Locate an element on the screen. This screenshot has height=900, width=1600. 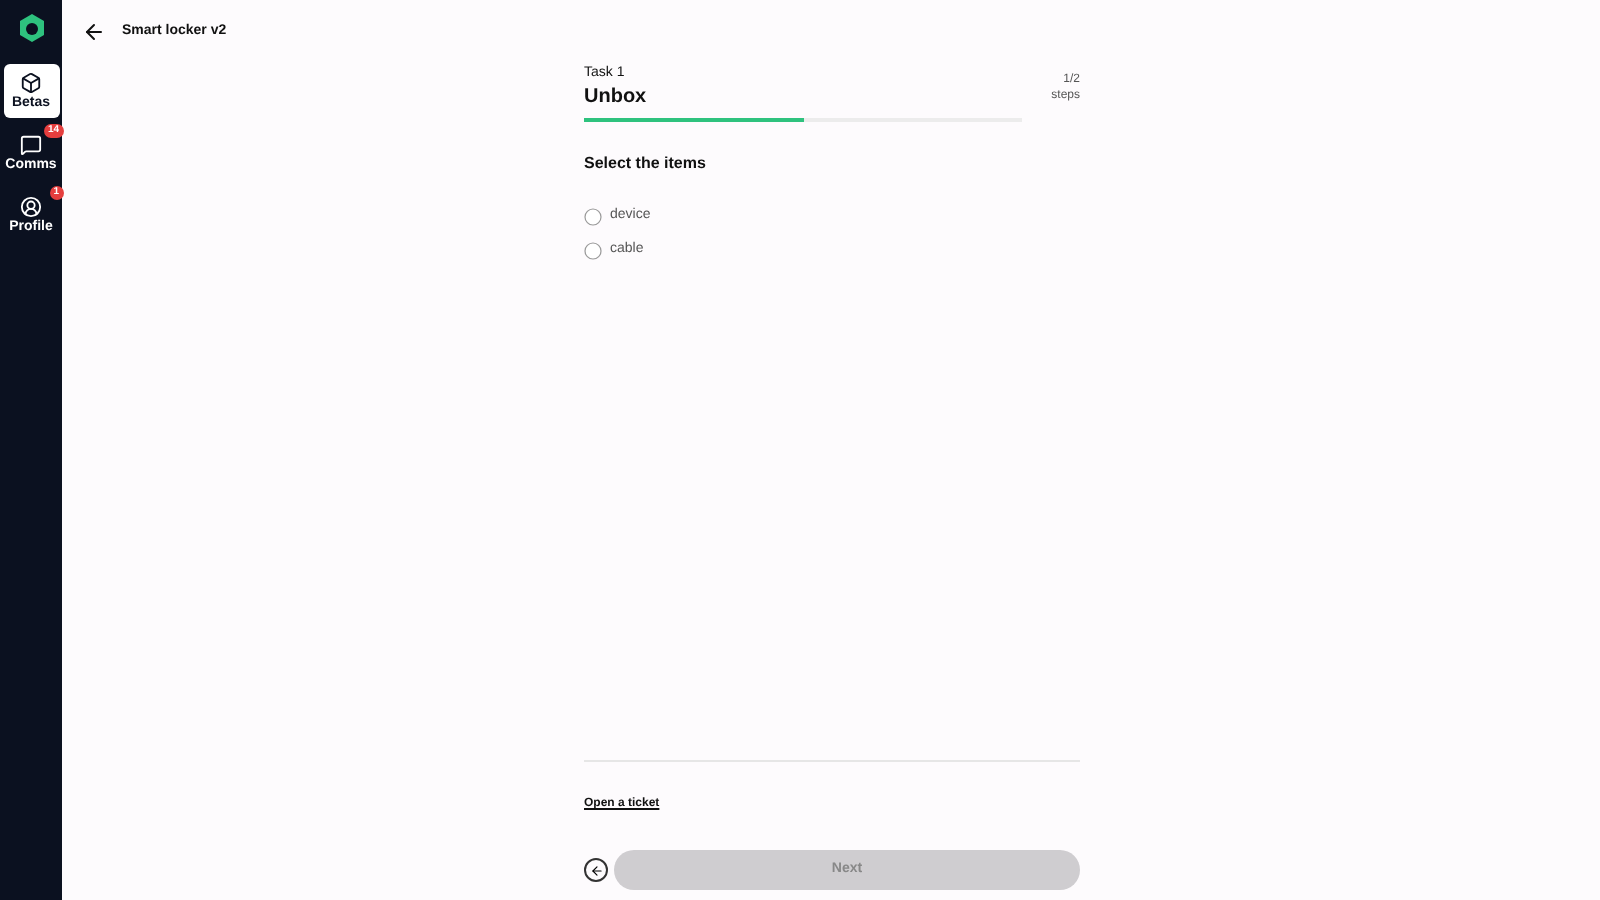
back-button is located at coordinates (94, 32).